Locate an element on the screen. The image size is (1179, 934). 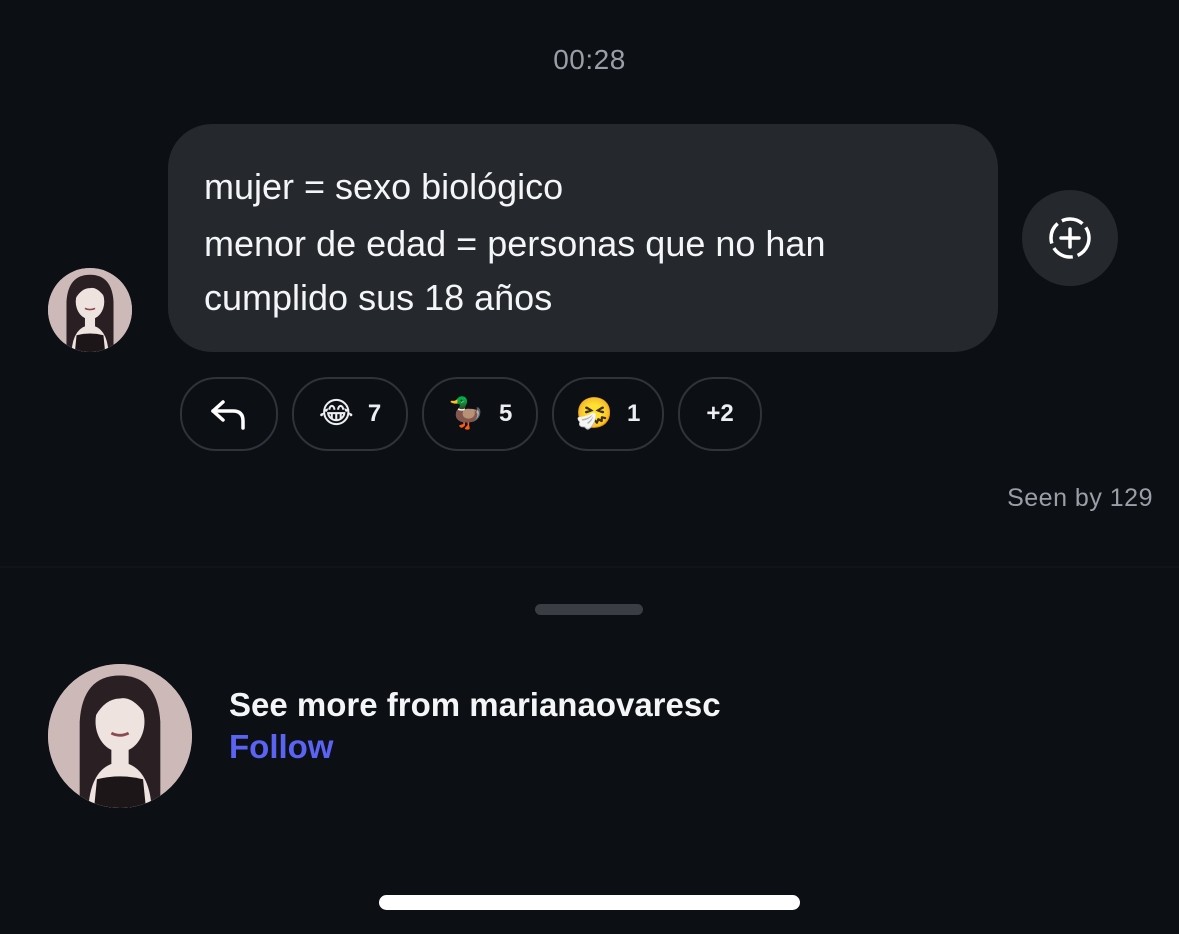
section-divider is located at coordinates (589, 567).